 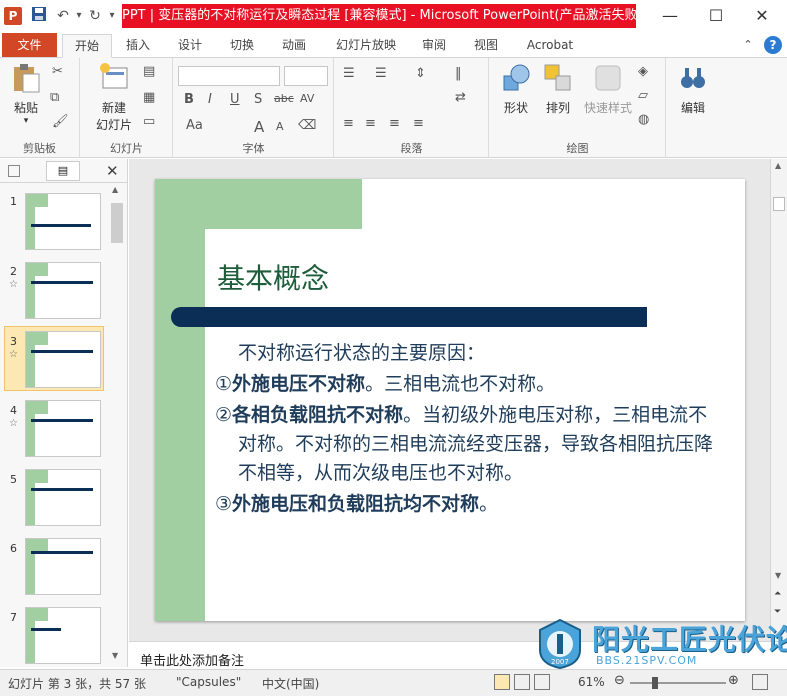 What do you see at coordinates (420, 73) in the screenshot?
I see `line-spacing-icon: ⇕` at bounding box center [420, 73].